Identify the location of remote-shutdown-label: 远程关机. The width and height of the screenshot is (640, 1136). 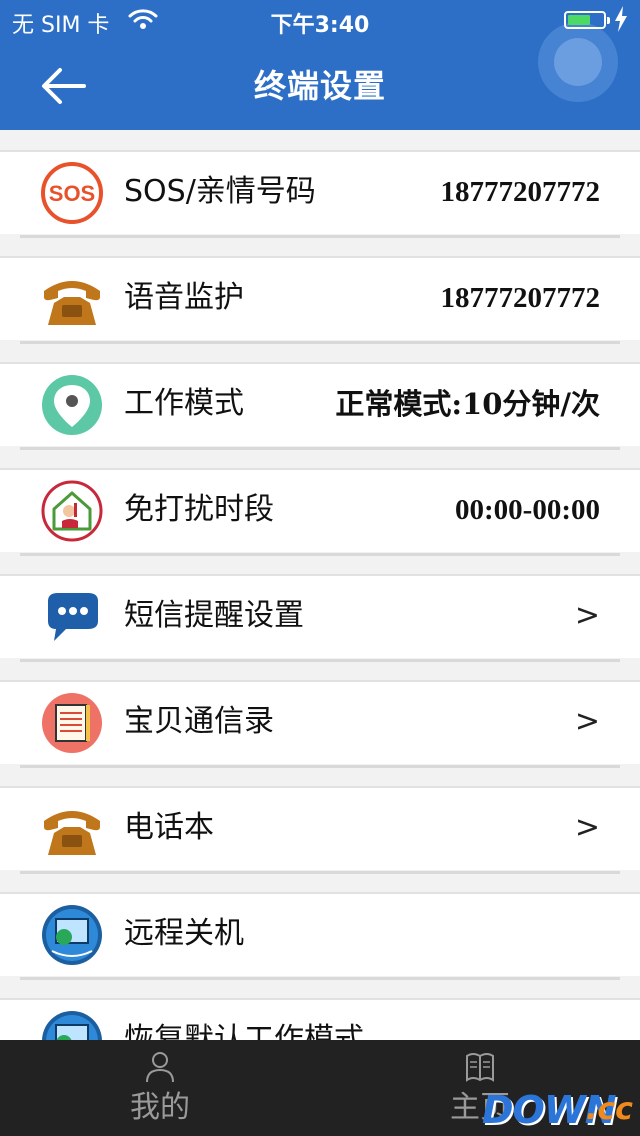
(184, 933).